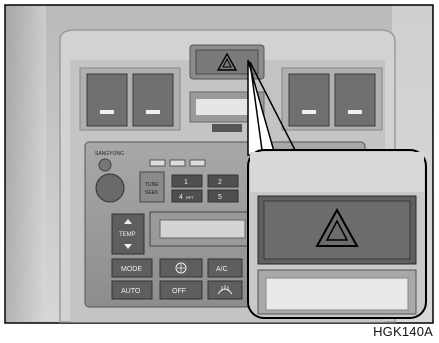  Describe the element at coordinates (110, 188) in the screenshot. I see `volume-knob` at that location.